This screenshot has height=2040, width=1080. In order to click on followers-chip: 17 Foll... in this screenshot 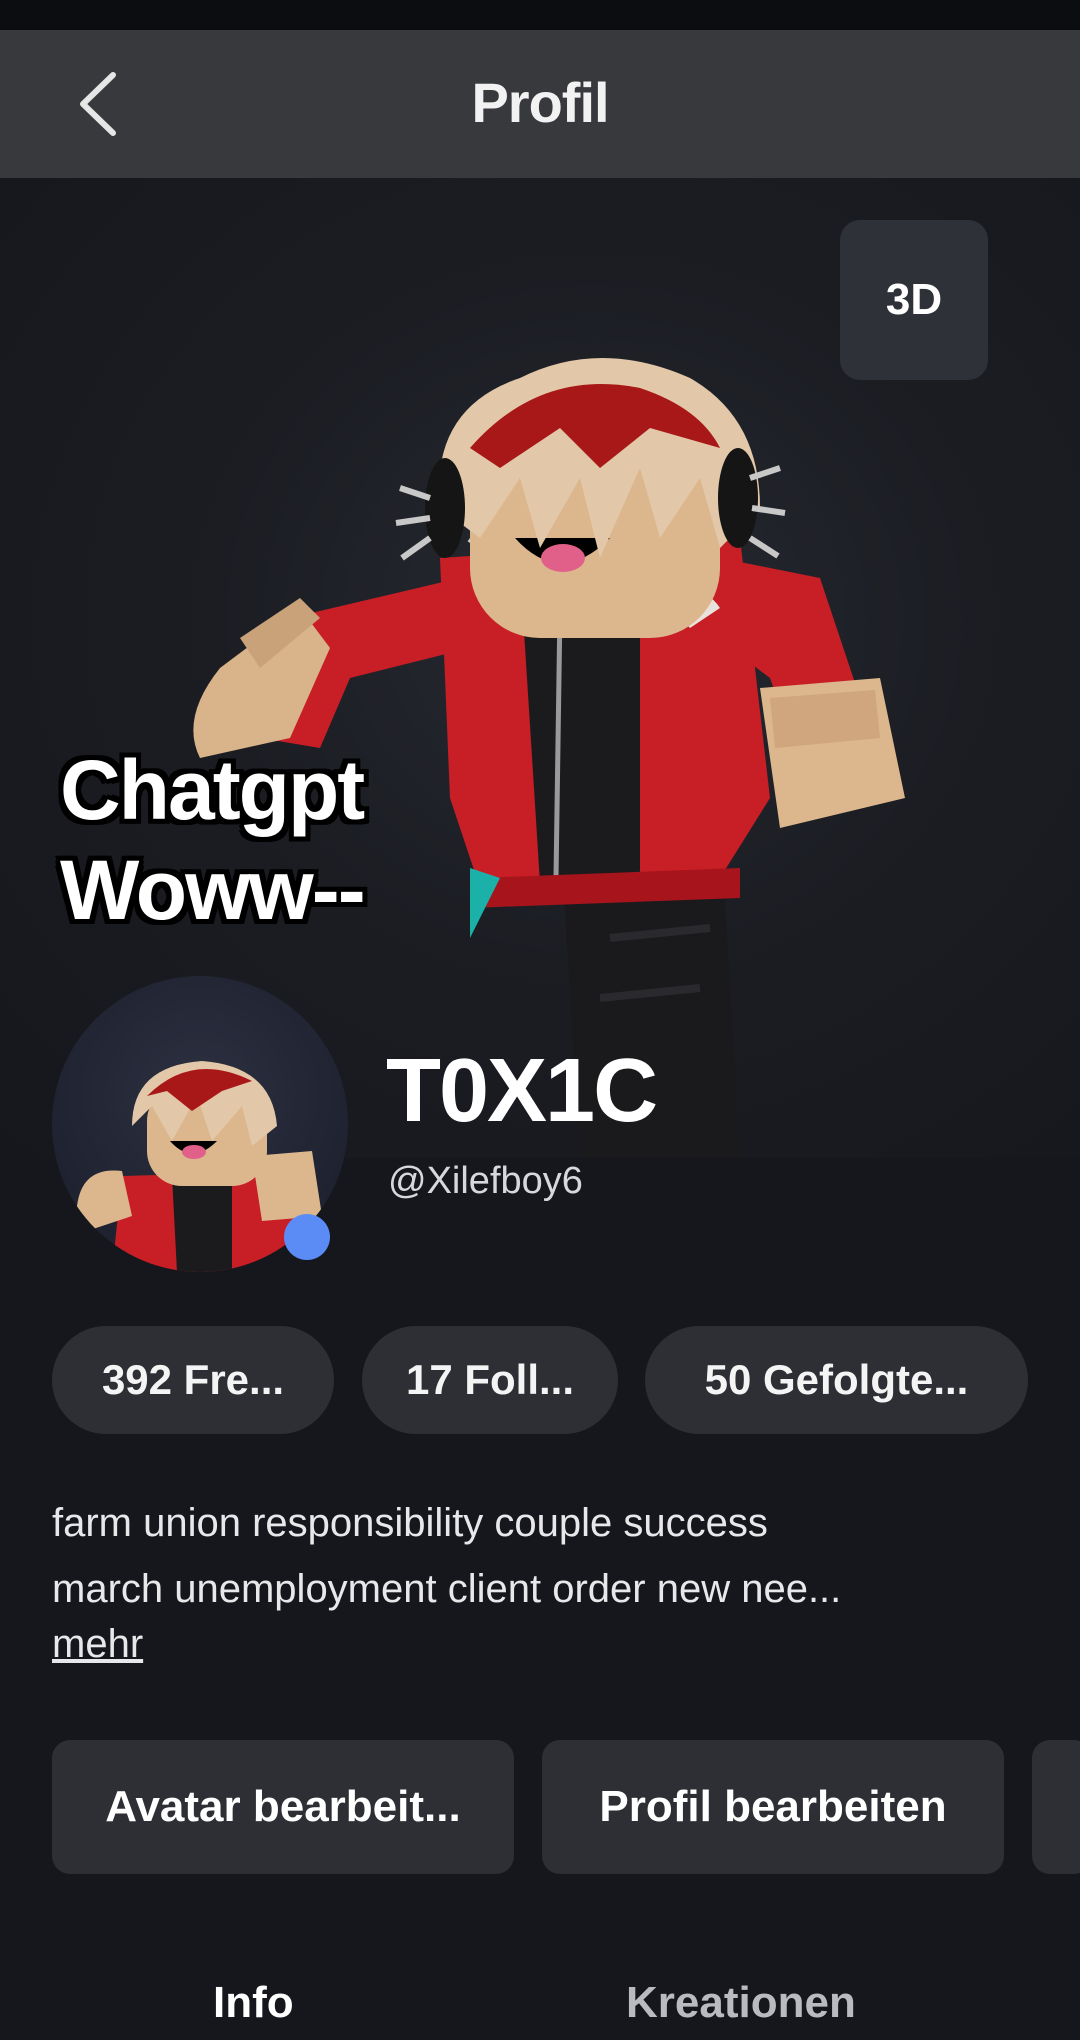, I will do `click(490, 1380)`.